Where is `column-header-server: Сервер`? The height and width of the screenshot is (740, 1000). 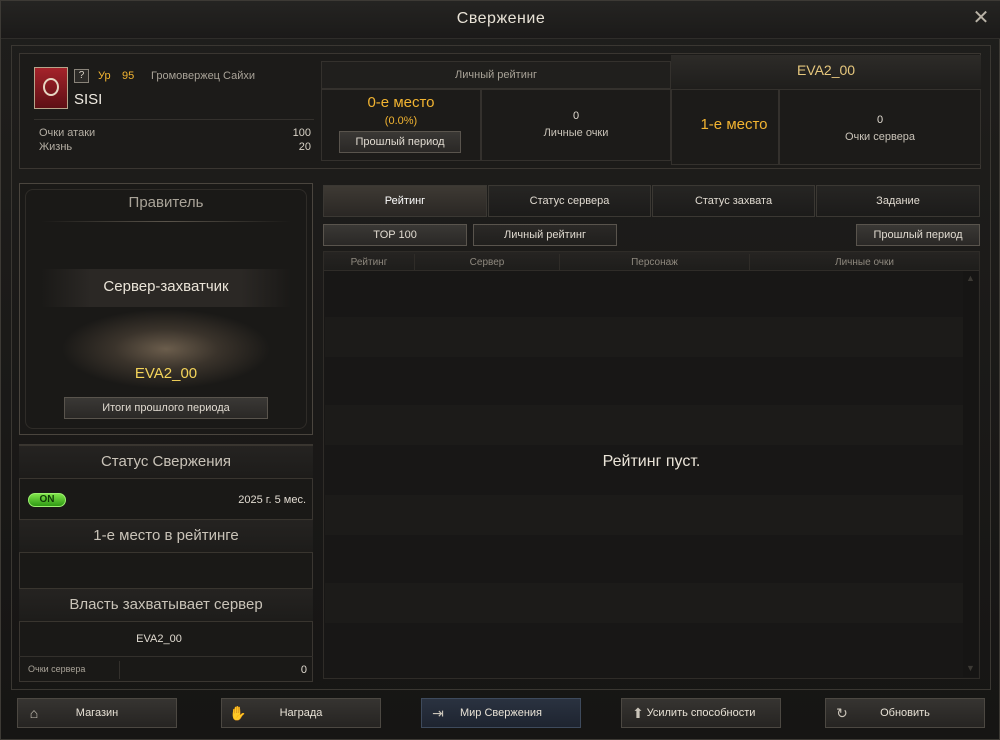 column-header-server: Сервер is located at coordinates (486, 262).